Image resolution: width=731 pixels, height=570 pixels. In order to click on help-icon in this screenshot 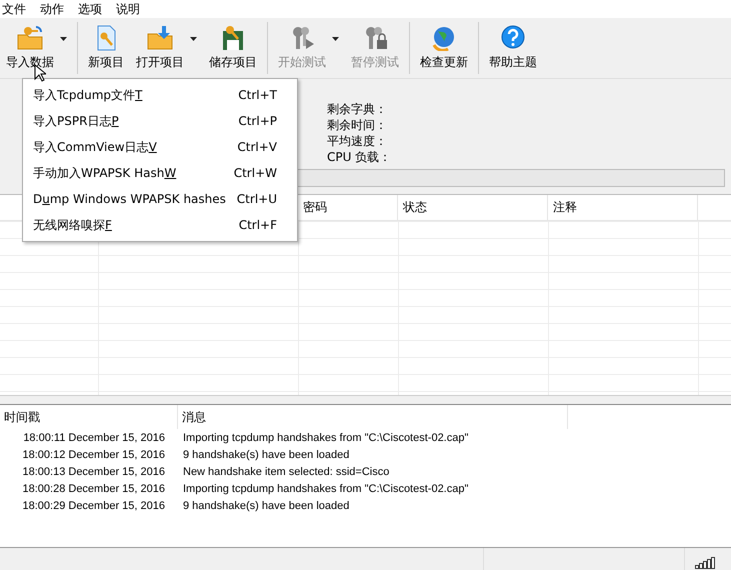, I will do `click(513, 38)`.